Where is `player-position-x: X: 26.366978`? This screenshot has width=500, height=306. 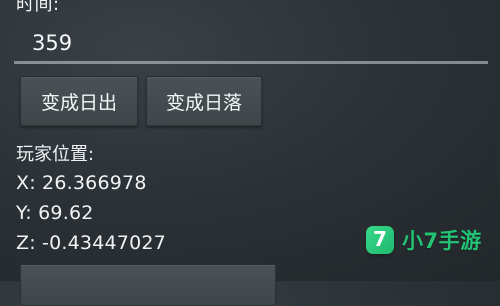 player-position-x: X: 26.366978 is located at coordinates (81, 183).